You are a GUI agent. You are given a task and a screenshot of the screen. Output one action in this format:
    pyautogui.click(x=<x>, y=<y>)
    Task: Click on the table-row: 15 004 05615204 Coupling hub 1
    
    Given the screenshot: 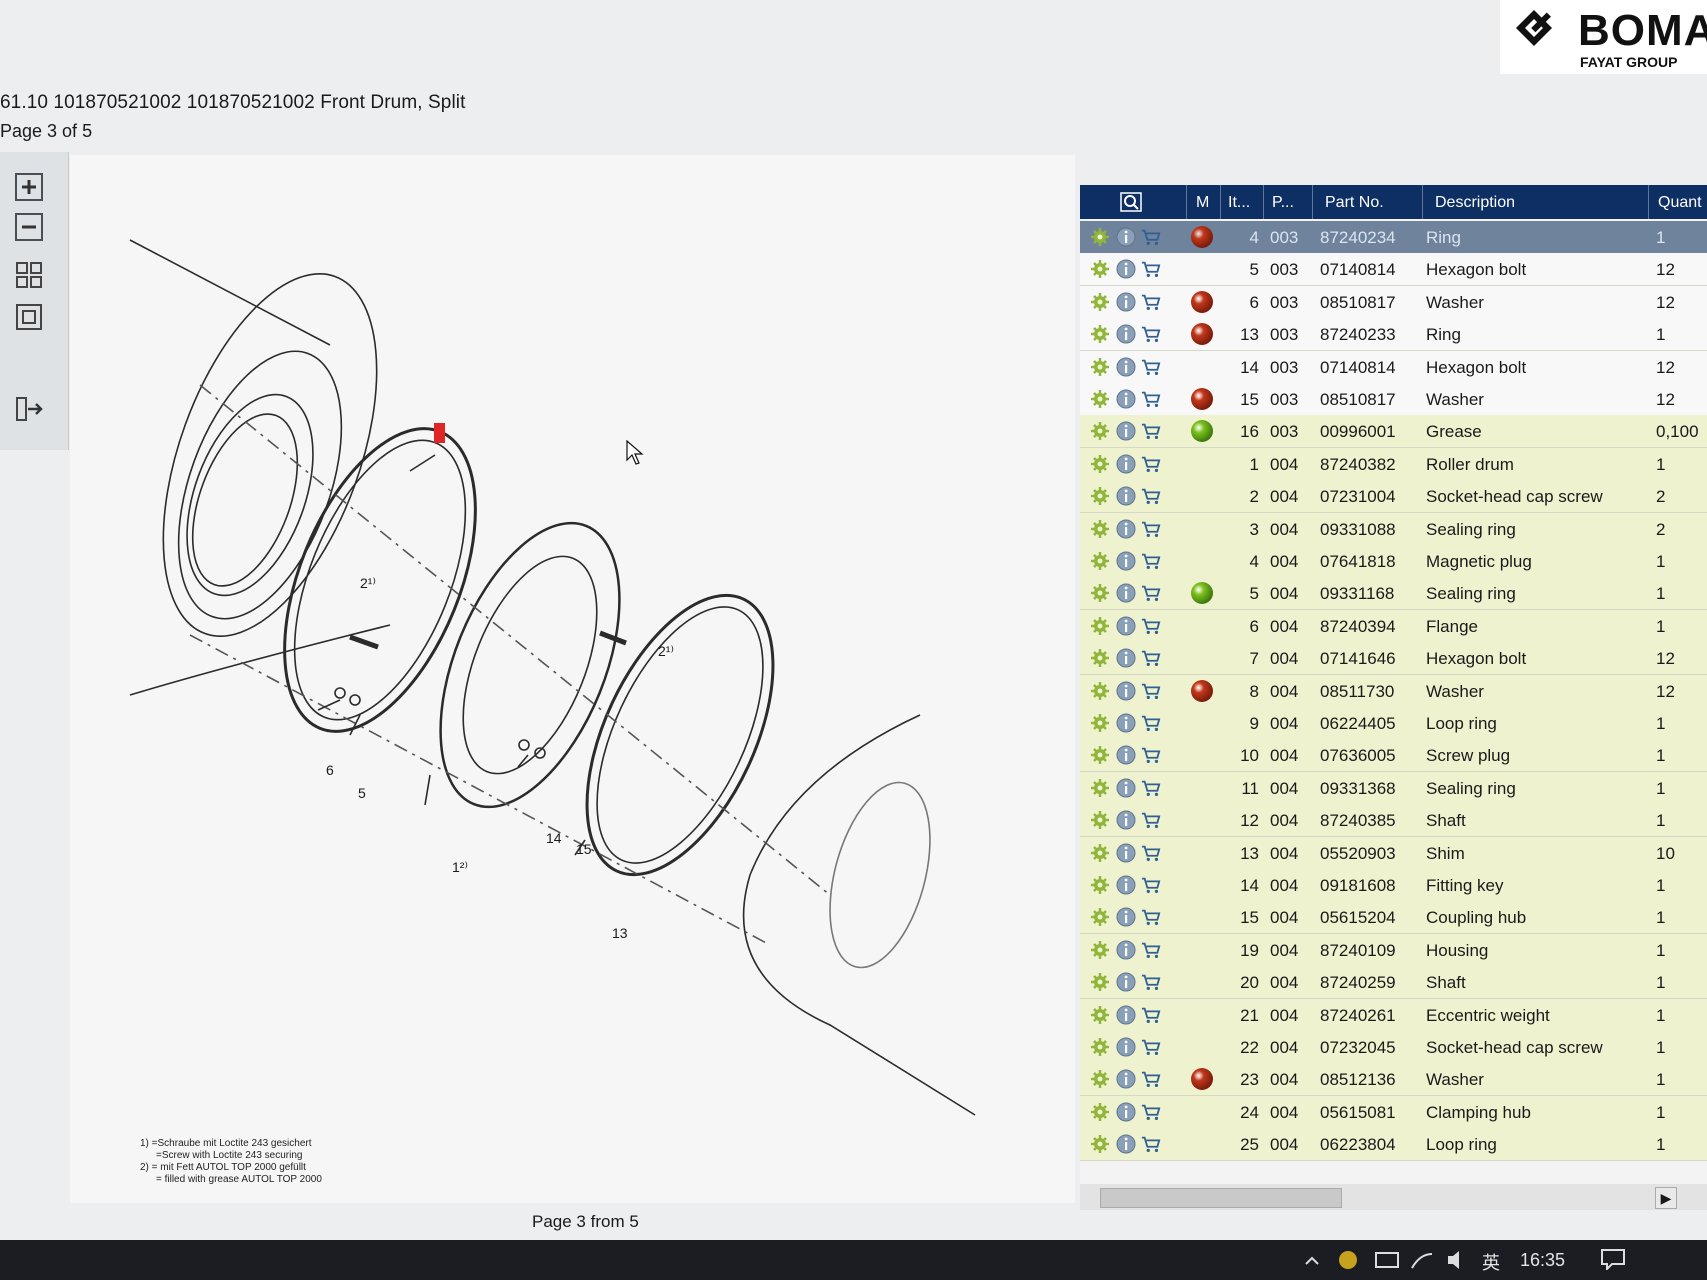 What is the action you would take?
    pyautogui.click(x=1393, y=918)
    